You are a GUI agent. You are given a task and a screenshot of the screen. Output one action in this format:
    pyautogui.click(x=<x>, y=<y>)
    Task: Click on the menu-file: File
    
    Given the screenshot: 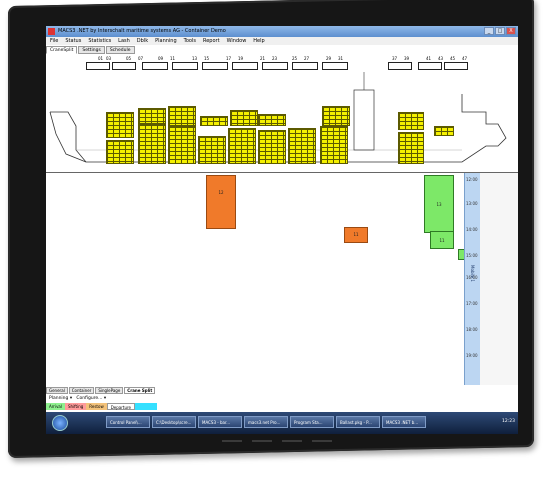 What is the action you would take?
    pyautogui.click(x=54, y=41)
    